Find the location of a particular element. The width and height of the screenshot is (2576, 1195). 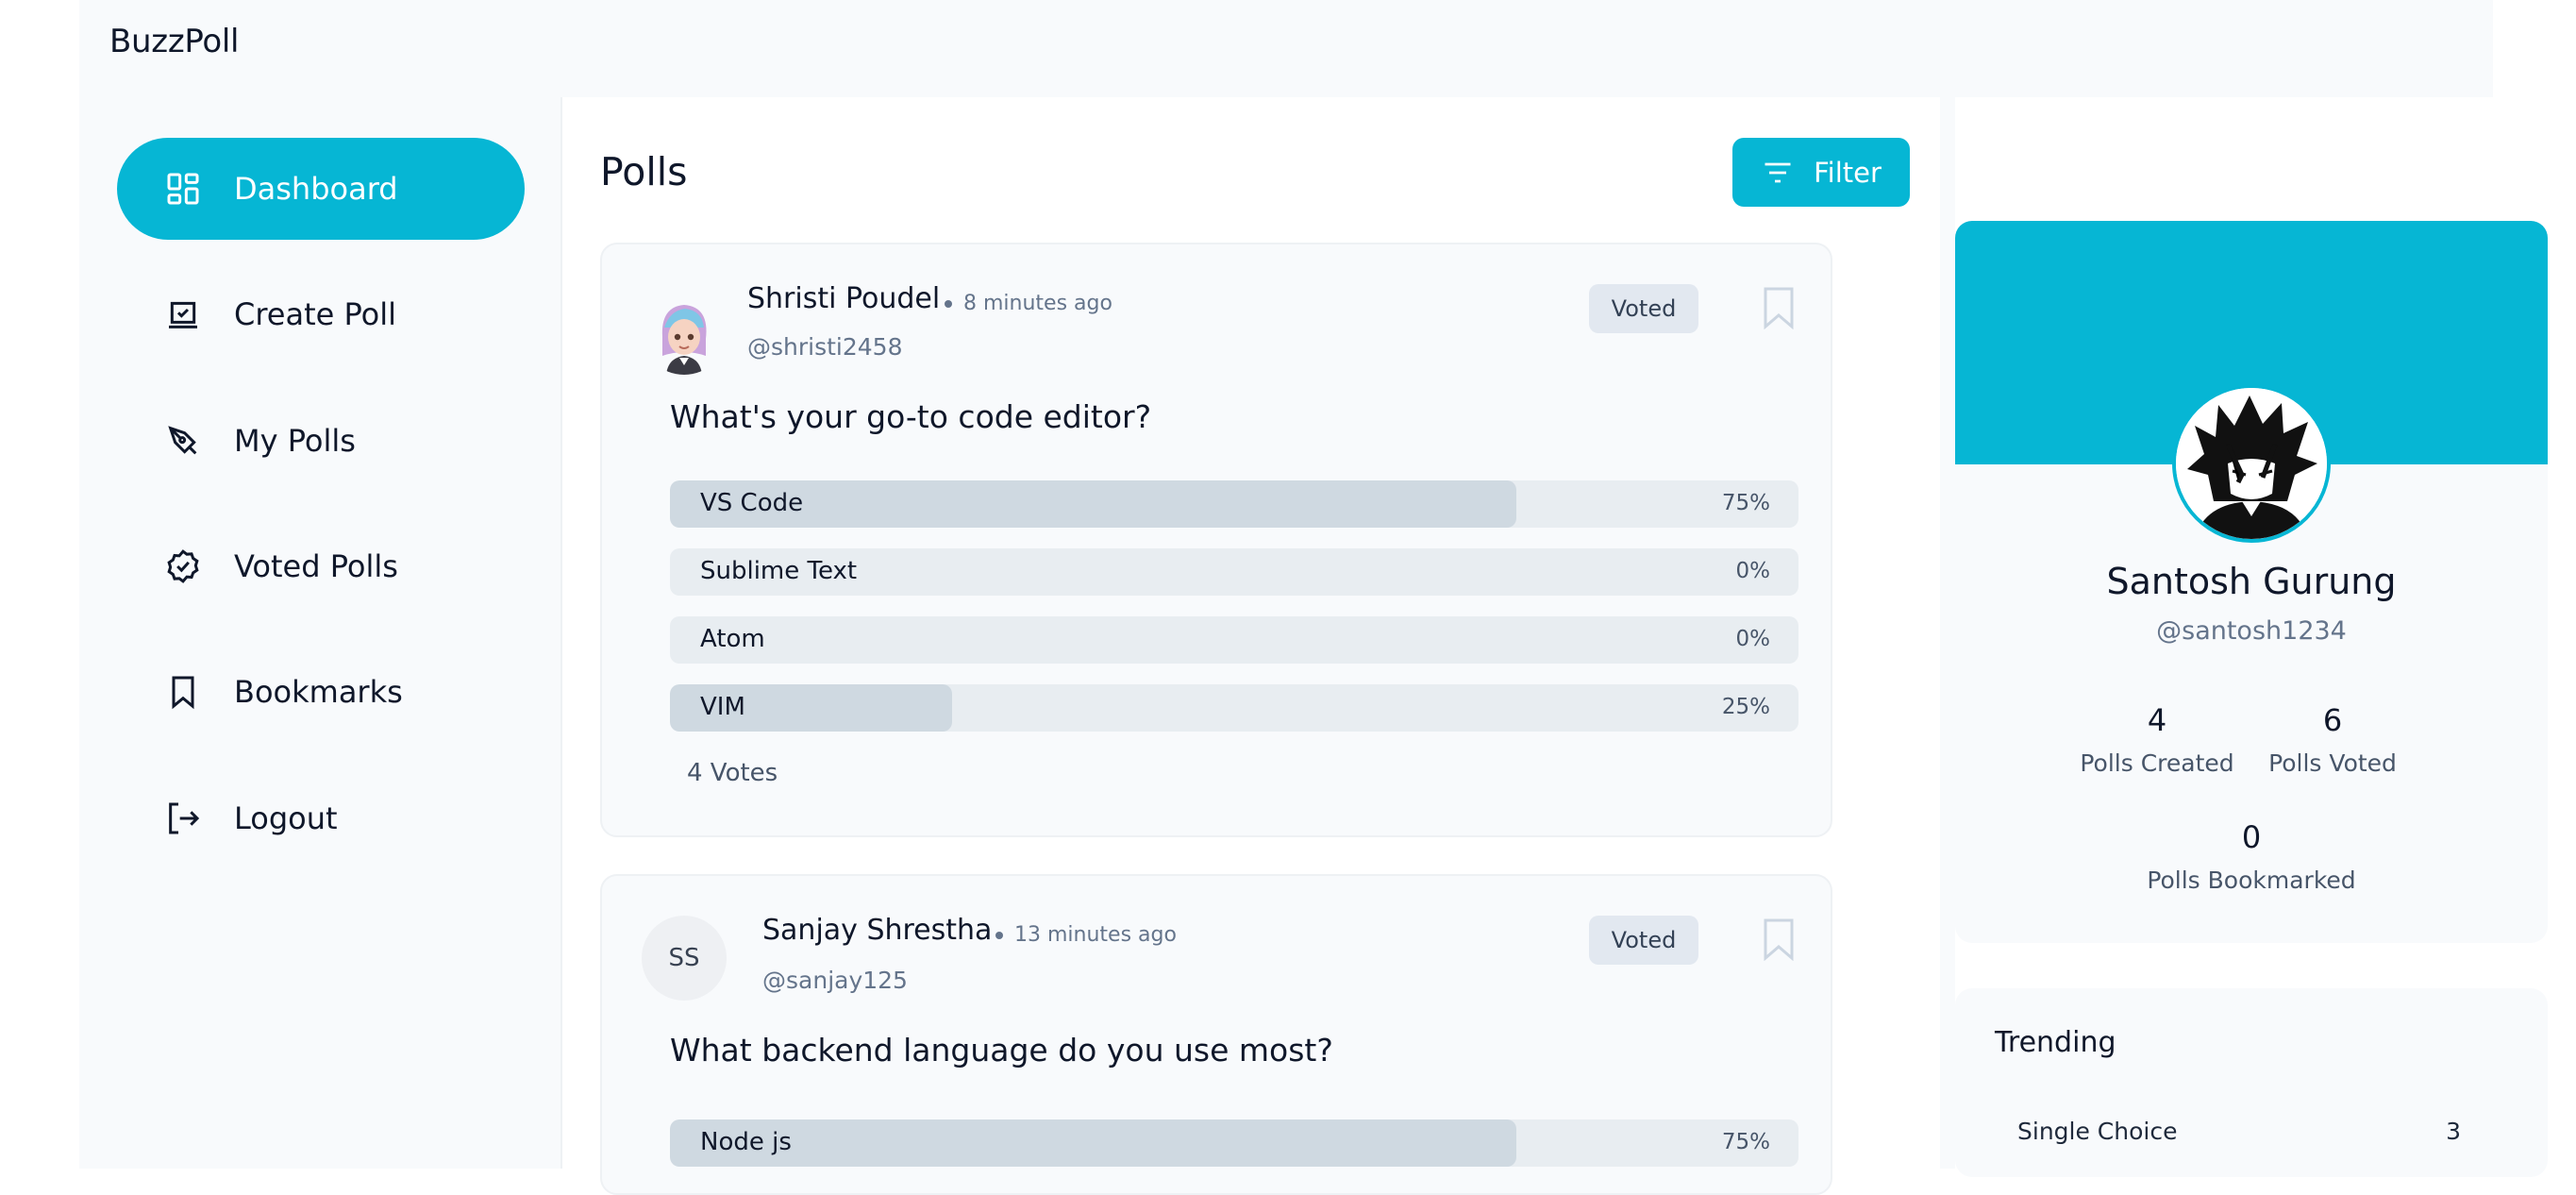

brand-logo: BuzzPoll is located at coordinates (174, 41).